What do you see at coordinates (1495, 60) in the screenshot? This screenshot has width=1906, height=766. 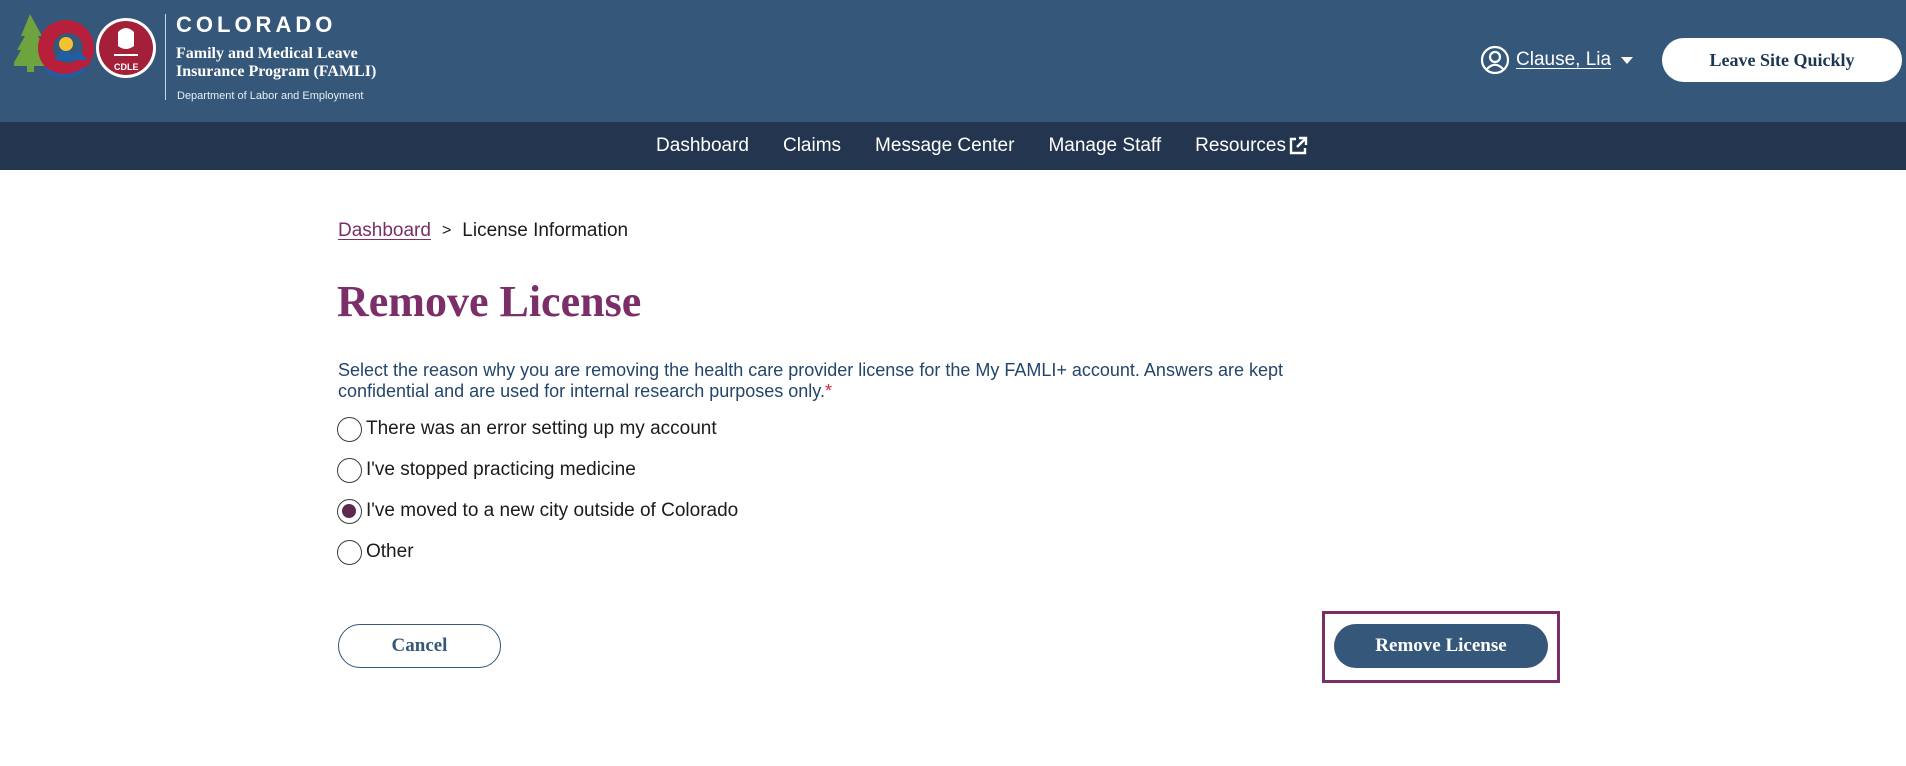 I see `user-avatar-icon` at bounding box center [1495, 60].